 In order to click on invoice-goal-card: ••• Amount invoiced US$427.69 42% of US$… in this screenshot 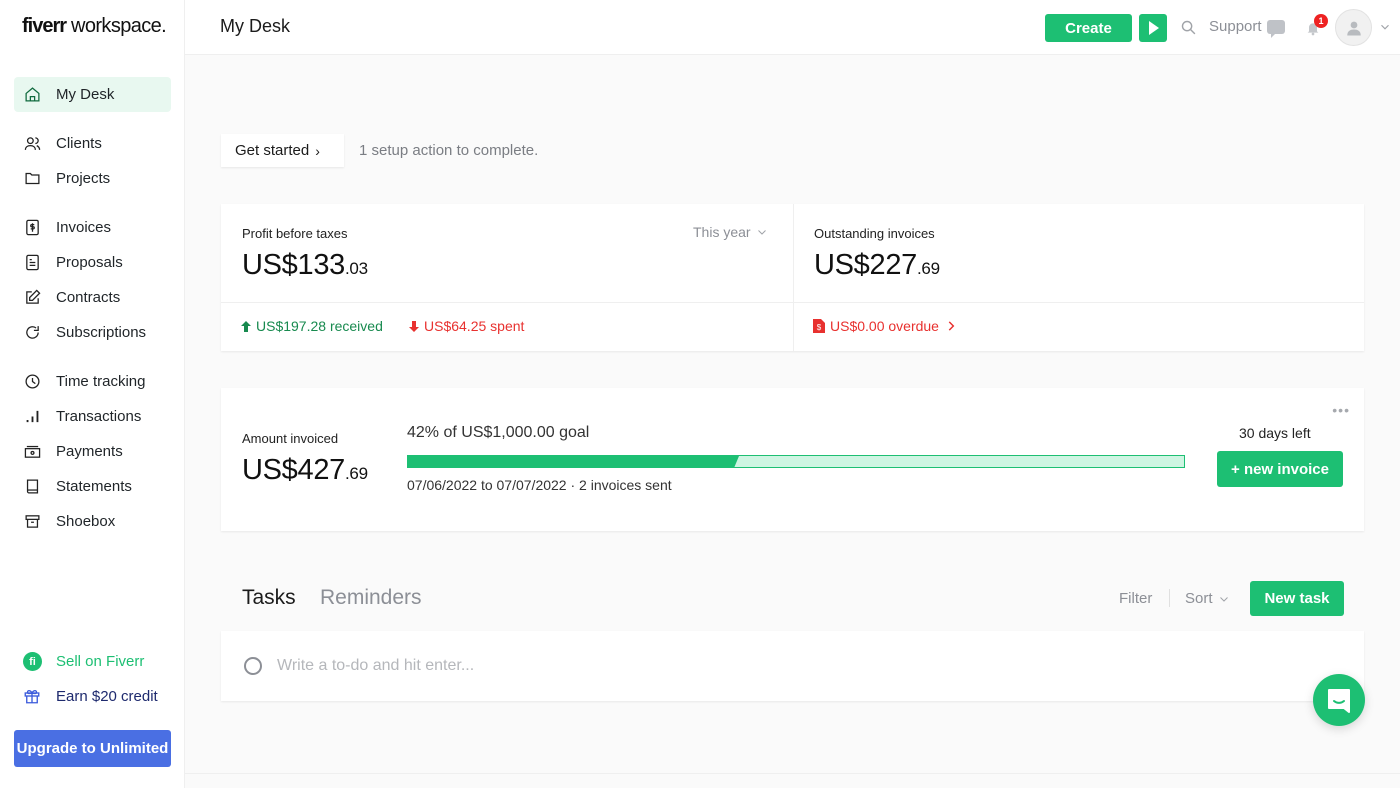, I will do `click(792, 459)`.